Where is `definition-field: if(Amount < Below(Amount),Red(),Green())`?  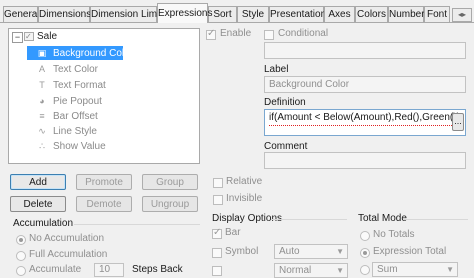
definition-field: if(Amount < Below(Amount),Red(),Green()) is located at coordinates (365, 122).